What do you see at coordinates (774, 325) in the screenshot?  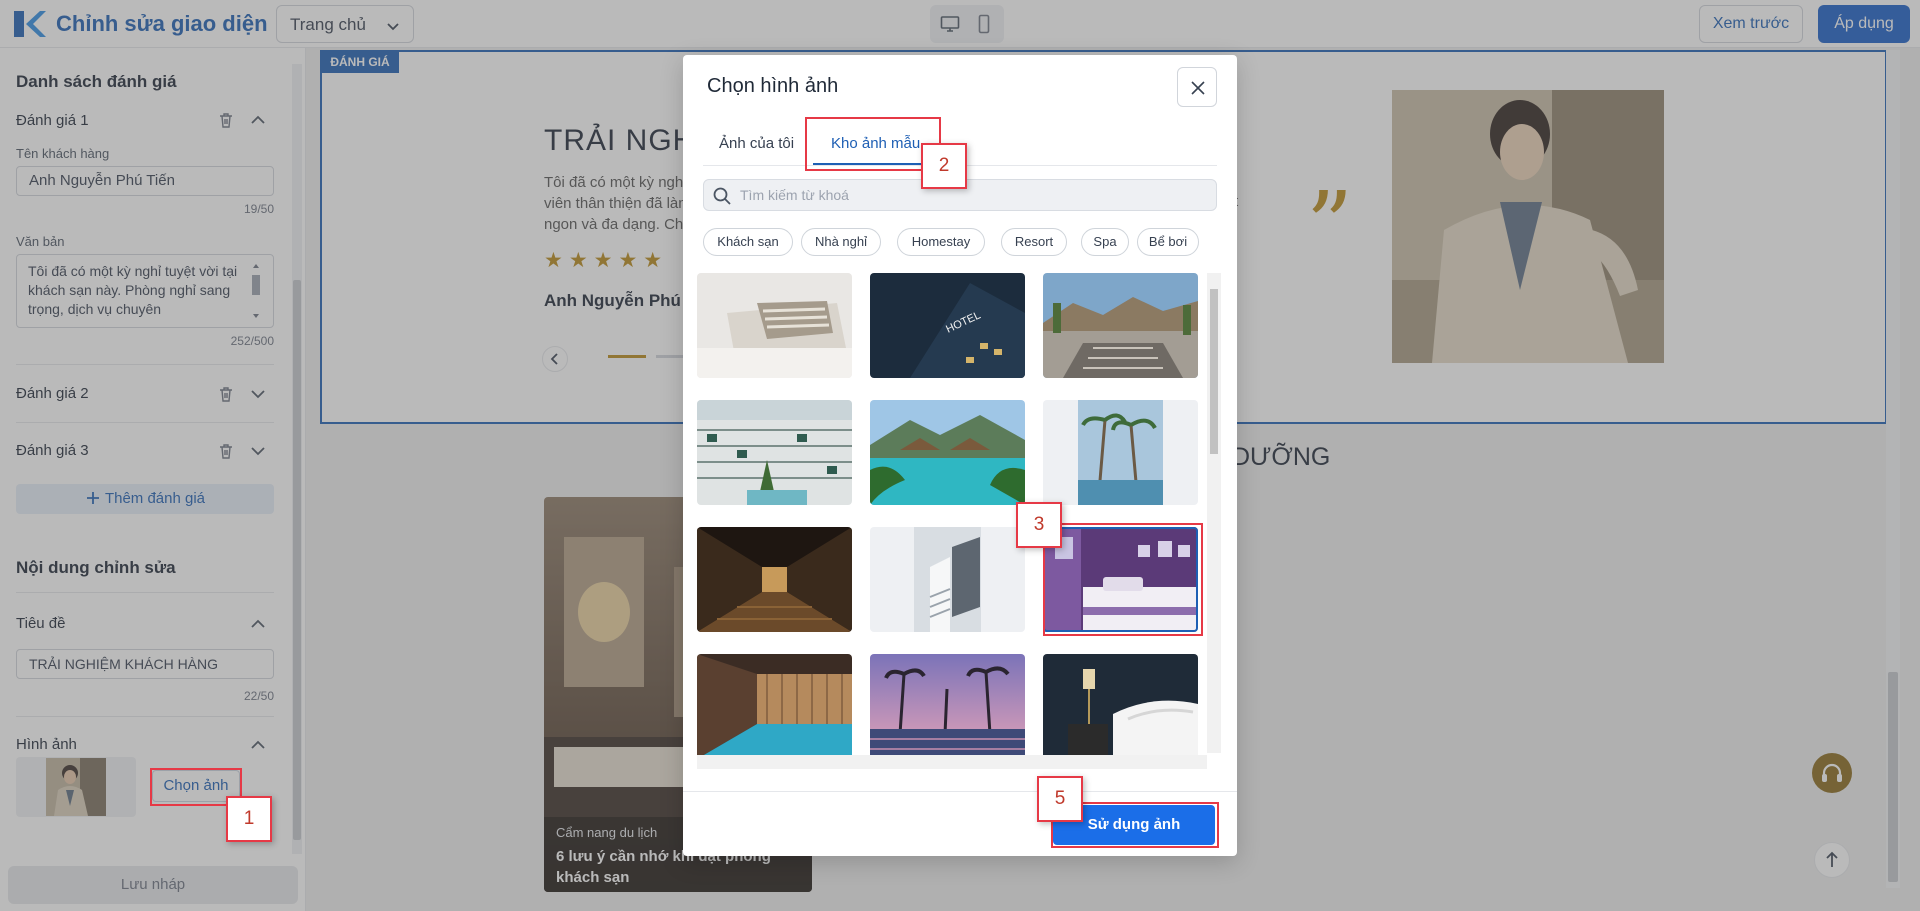 I see `image-tile-bed-pillows` at bounding box center [774, 325].